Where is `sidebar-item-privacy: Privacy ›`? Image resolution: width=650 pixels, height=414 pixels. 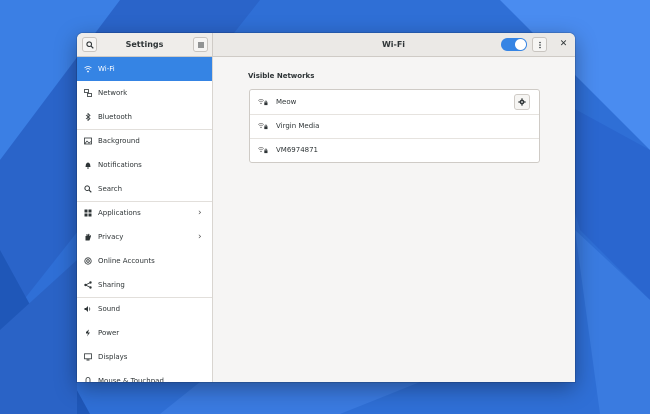 sidebar-item-privacy: Privacy › is located at coordinates (144, 237).